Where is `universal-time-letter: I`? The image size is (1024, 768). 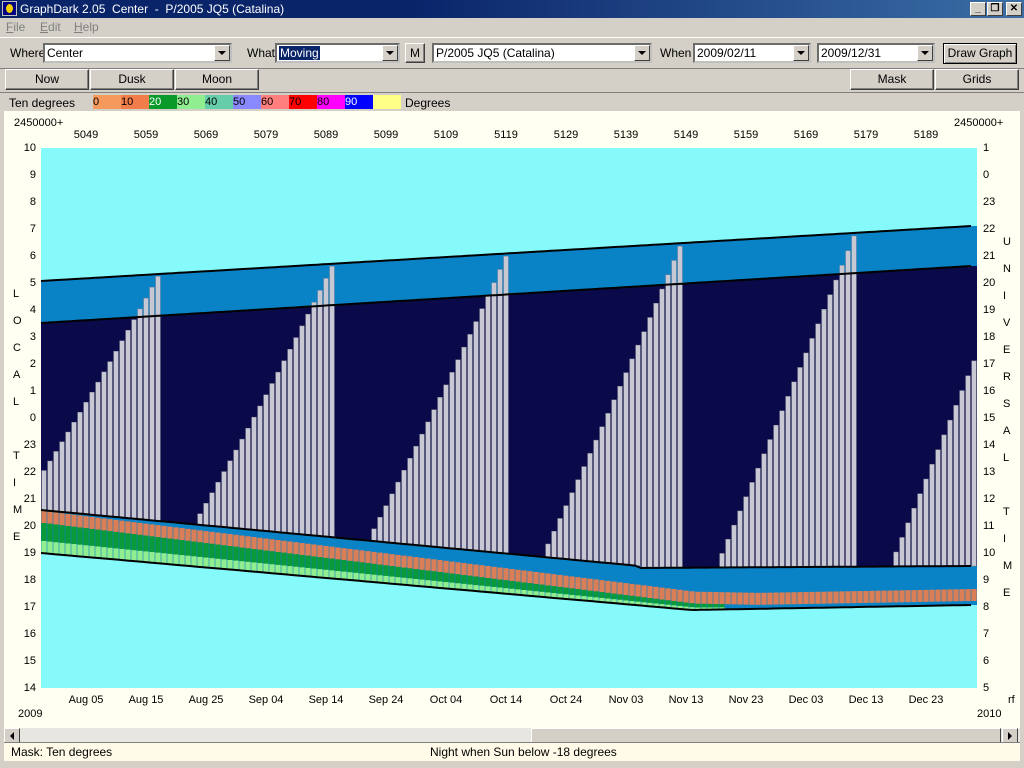 universal-time-letter: I is located at coordinates (1005, 539).